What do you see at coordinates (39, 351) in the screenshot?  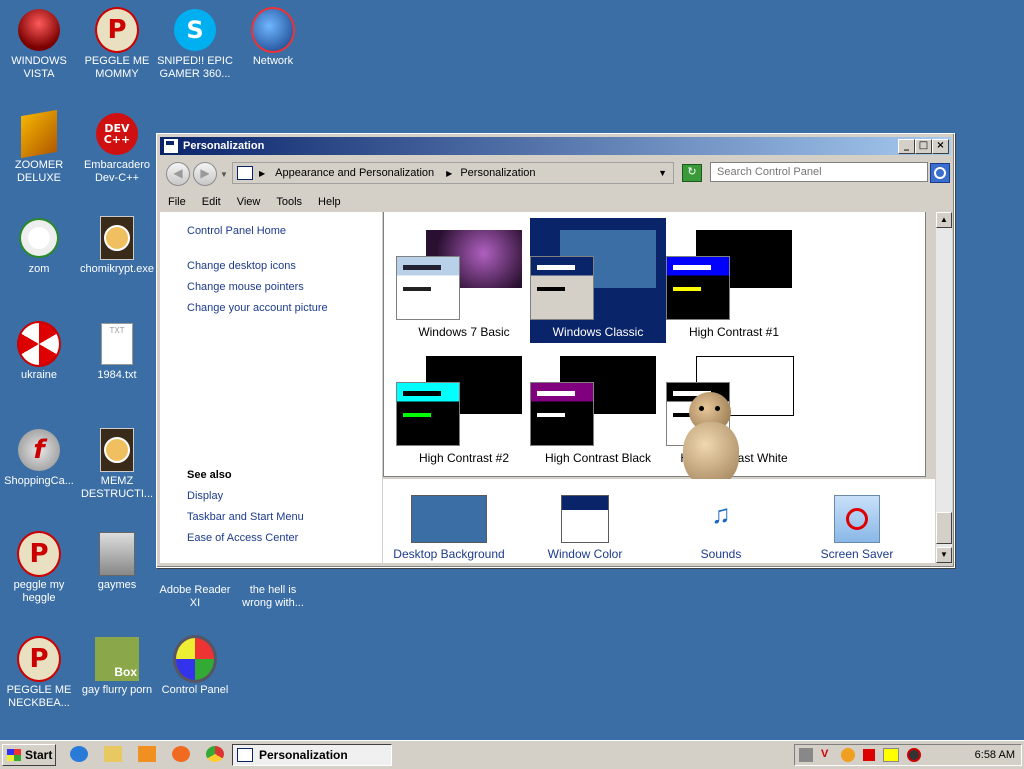 I see `desktop-icon-ukraine: ukraine` at bounding box center [39, 351].